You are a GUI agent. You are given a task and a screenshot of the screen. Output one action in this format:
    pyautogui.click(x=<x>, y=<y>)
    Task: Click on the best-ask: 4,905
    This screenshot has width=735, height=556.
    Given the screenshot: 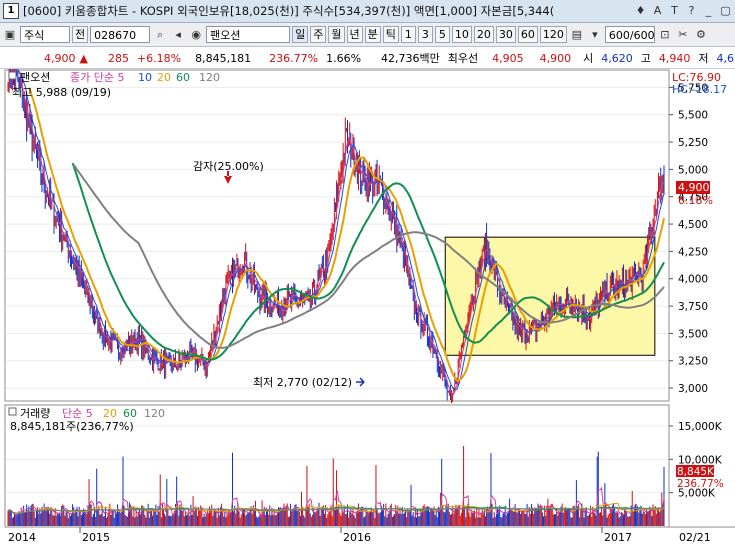 What is the action you would take?
    pyautogui.click(x=508, y=58)
    